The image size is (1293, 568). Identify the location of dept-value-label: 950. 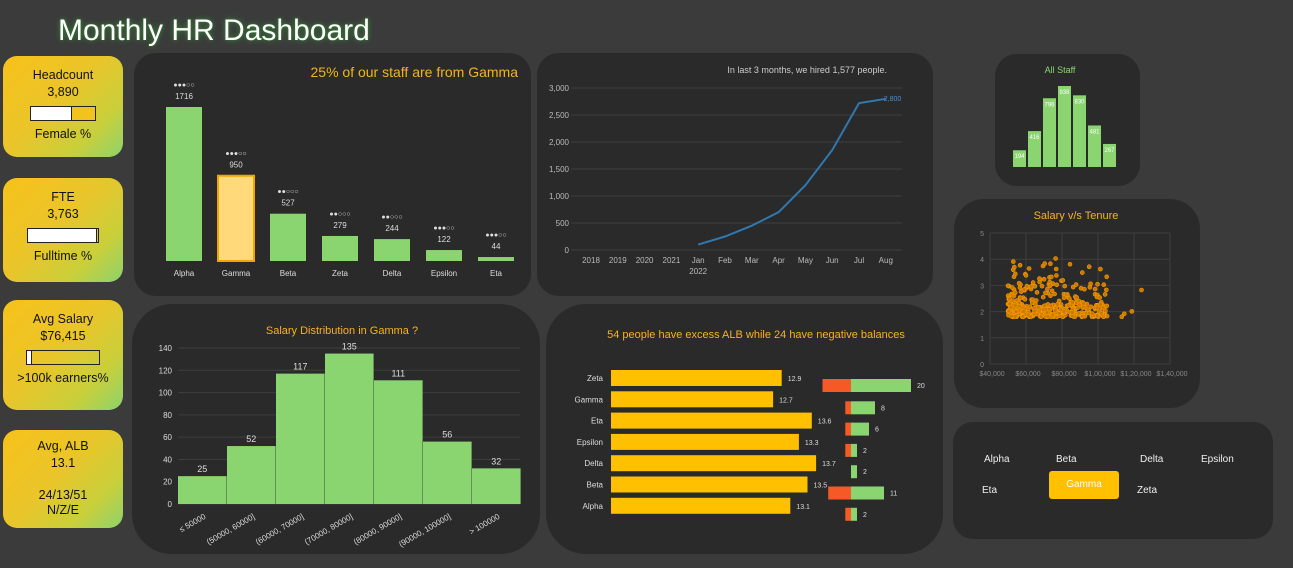
(236, 165).